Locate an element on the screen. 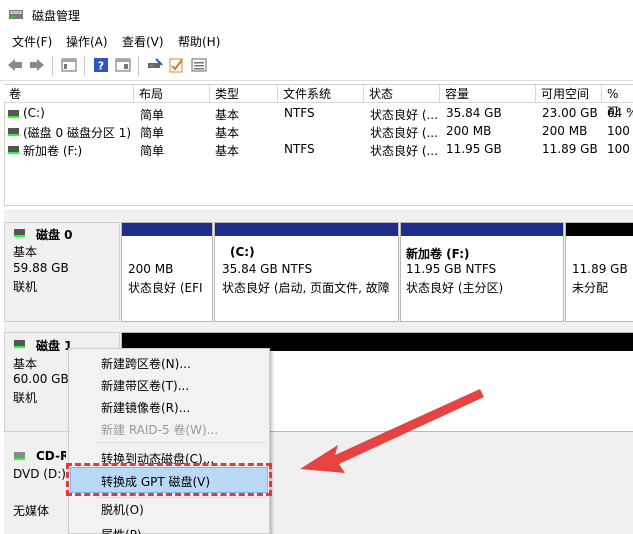  cell-free-space: 23.00 GB is located at coordinates (570, 113).